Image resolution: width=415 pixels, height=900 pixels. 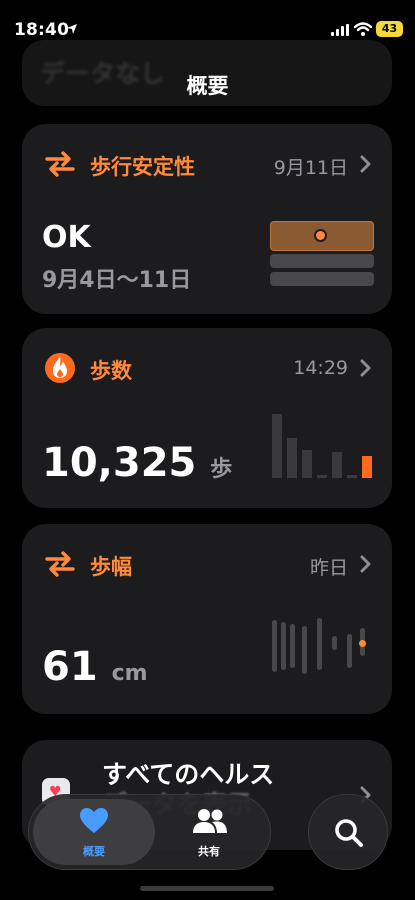 What do you see at coordinates (142, 167) in the screenshot?
I see `card-title: 歩行安定性` at bounding box center [142, 167].